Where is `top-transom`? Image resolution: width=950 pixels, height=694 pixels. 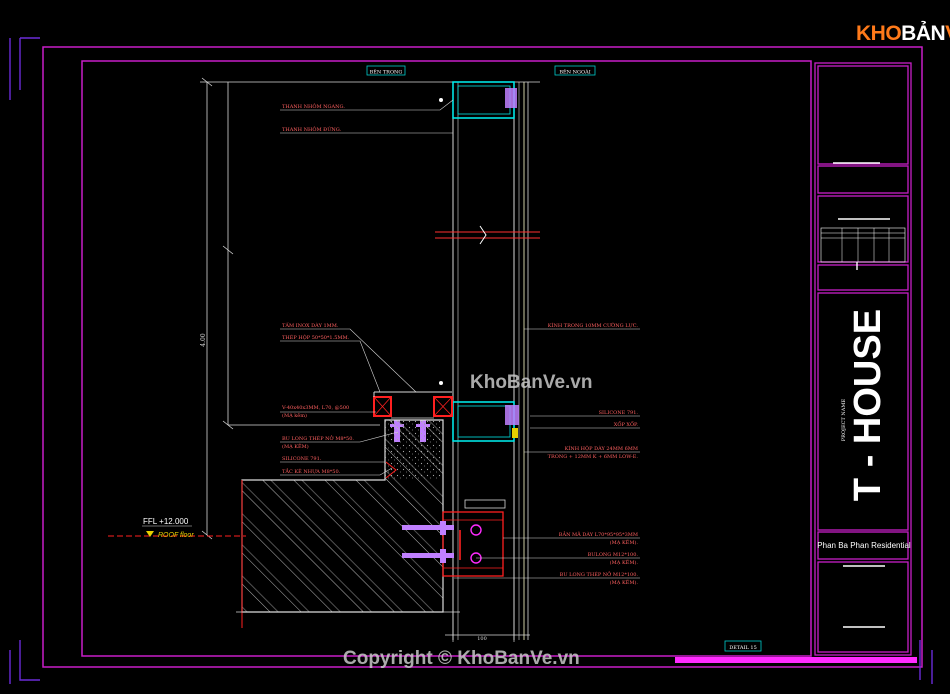
top-transom is located at coordinates (478, 100).